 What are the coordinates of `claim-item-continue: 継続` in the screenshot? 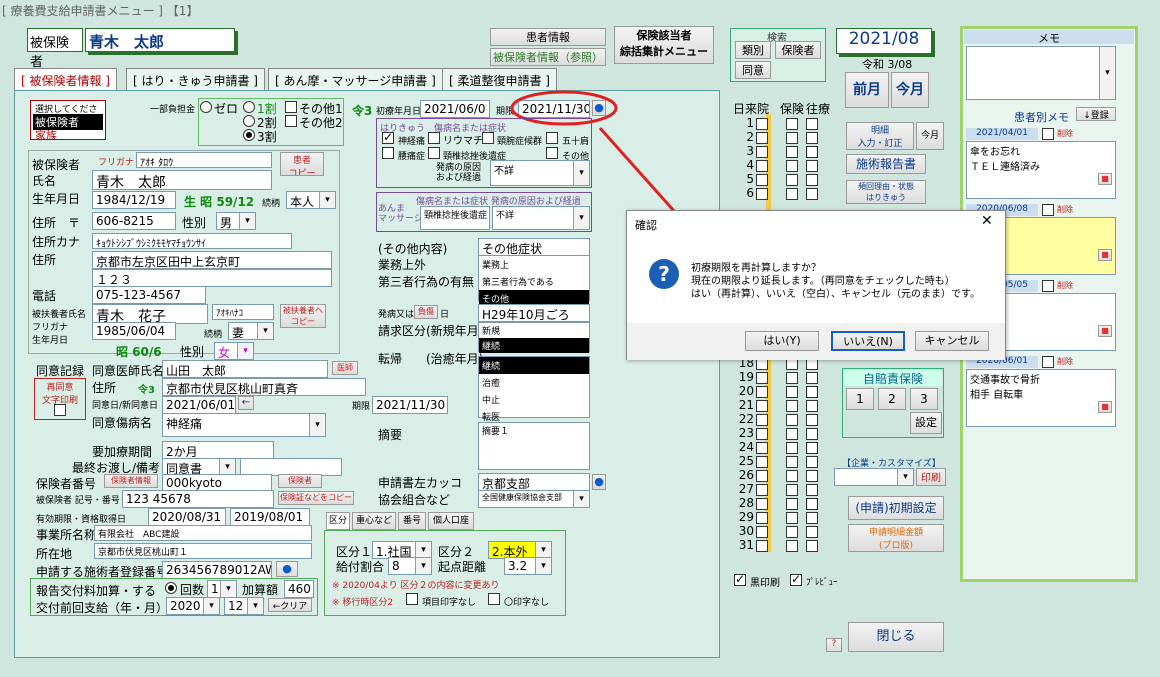 It's located at (534, 345).